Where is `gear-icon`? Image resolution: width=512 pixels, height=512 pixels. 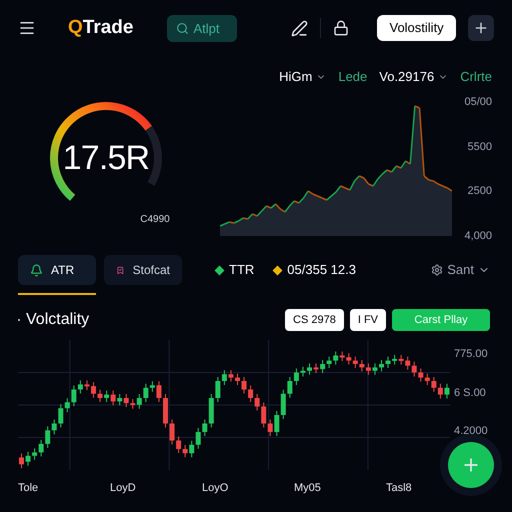 gear-icon is located at coordinates (437, 270).